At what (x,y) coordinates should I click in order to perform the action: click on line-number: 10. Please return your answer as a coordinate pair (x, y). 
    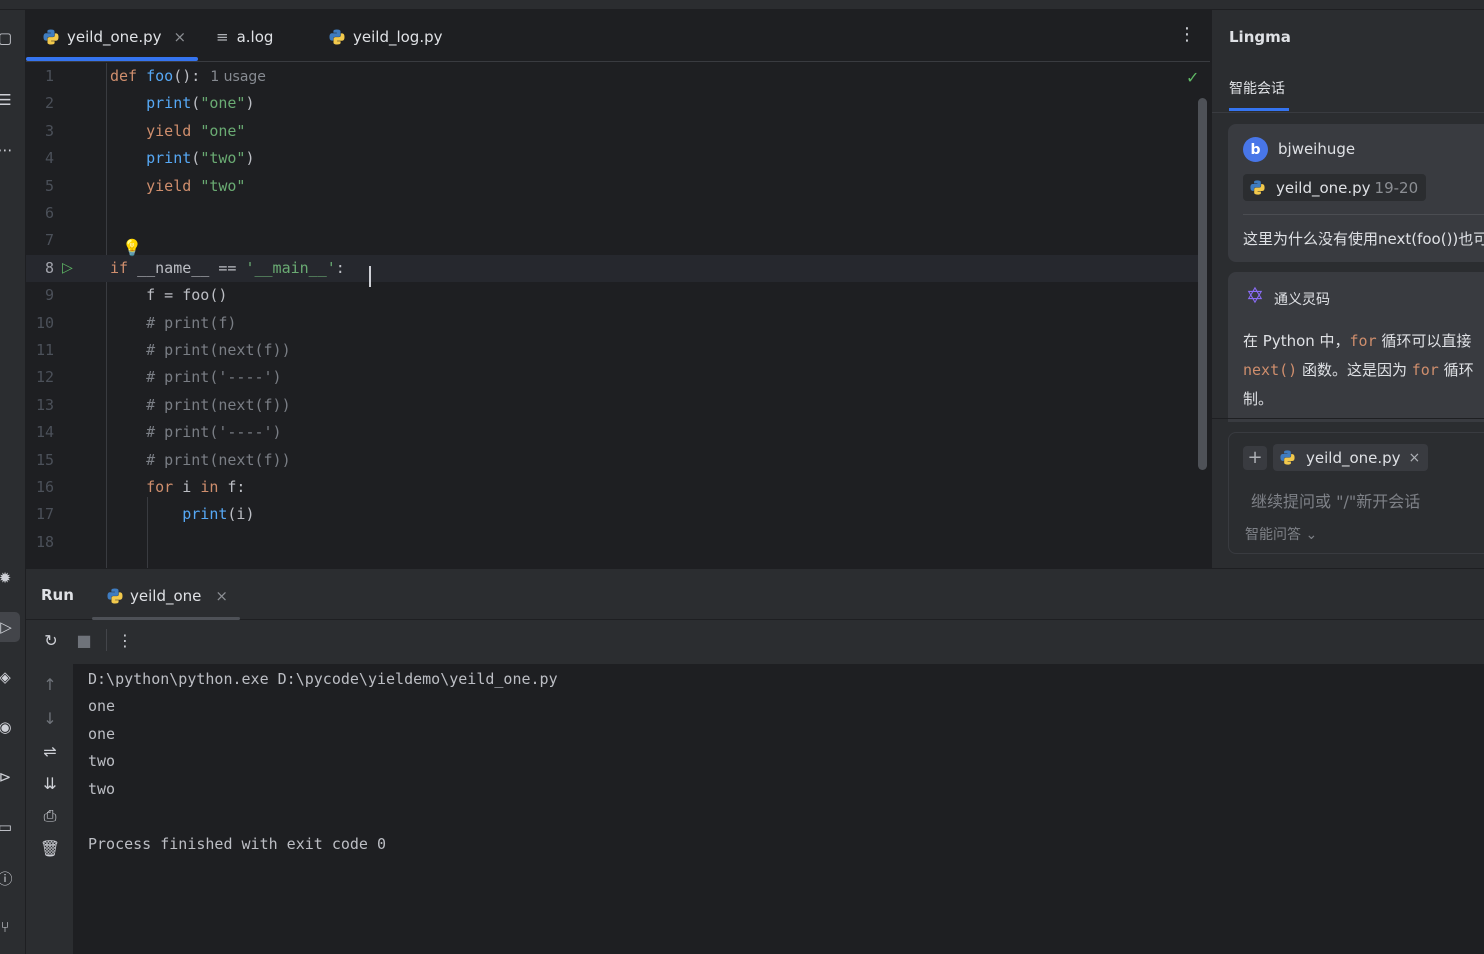
    Looking at the image, I should click on (40, 323).